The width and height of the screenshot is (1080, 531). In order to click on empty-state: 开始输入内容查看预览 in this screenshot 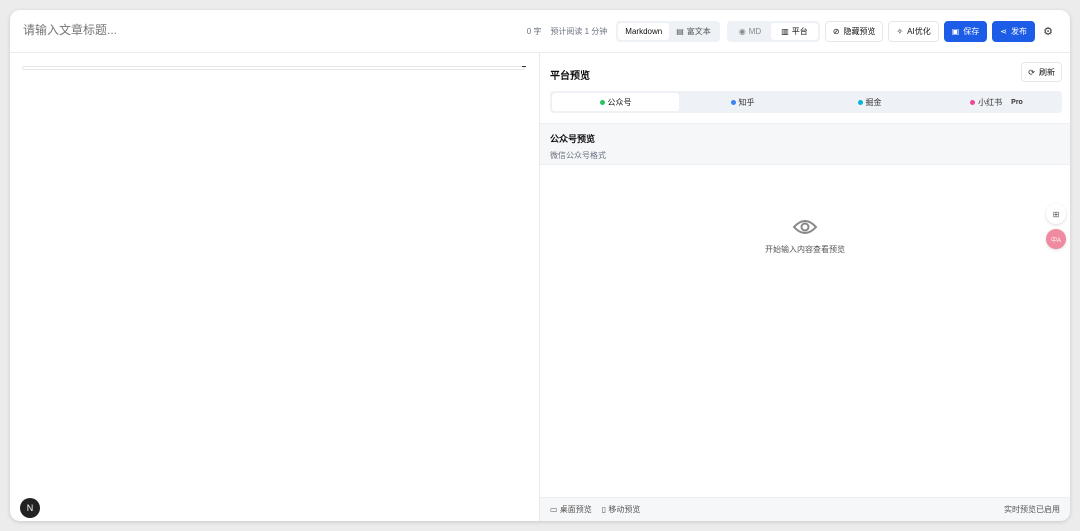, I will do `click(805, 236)`.